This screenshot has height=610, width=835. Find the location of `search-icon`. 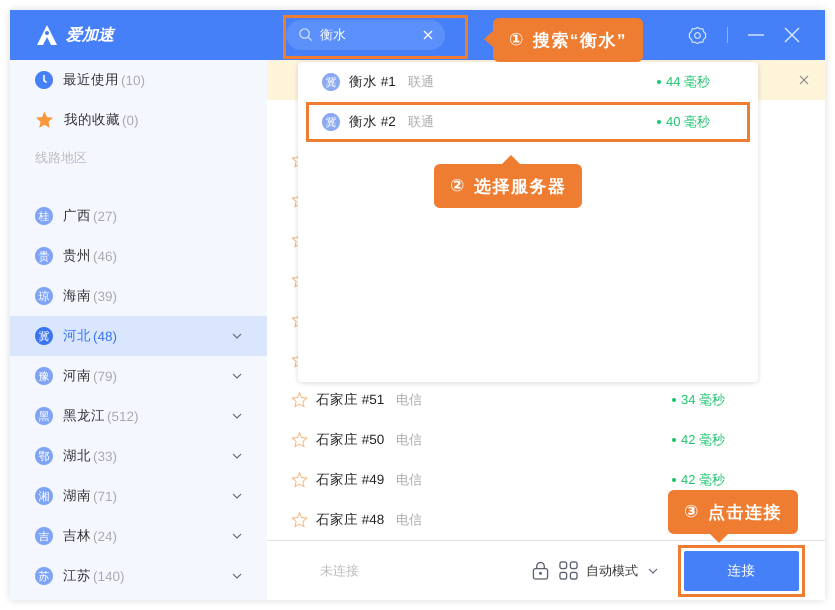

search-icon is located at coordinates (305, 34).